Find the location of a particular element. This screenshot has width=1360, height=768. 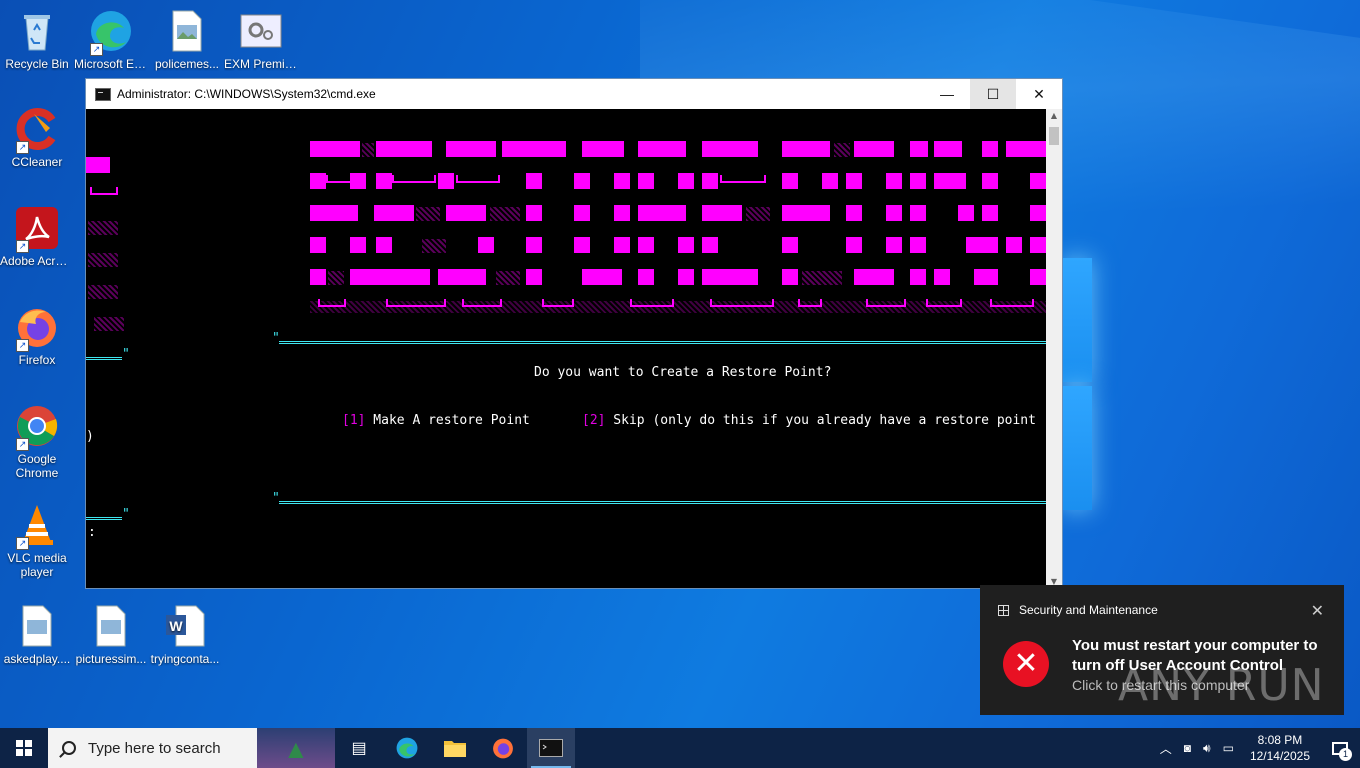

desktop-icon-label: Microsoft Edge is located at coordinates (111, 64).